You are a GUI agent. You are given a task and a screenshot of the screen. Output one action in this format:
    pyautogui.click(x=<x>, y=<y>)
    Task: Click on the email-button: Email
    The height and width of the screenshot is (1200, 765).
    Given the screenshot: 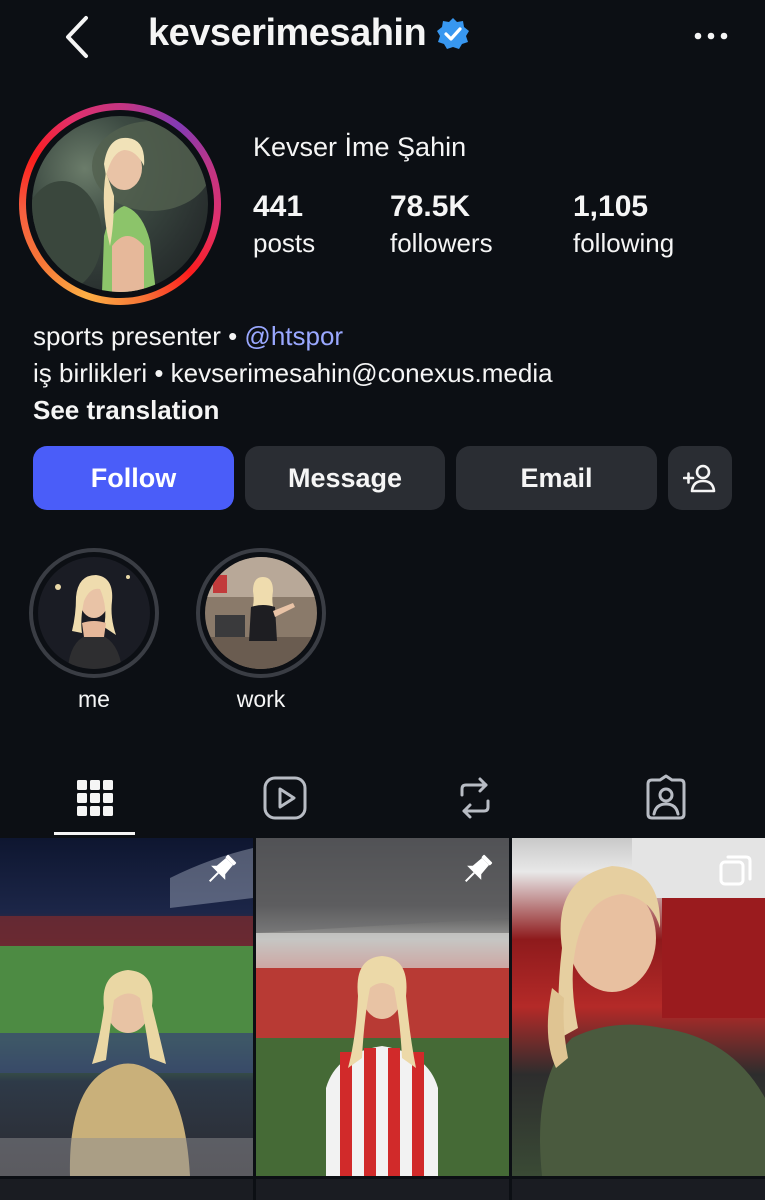 What is the action you would take?
    pyautogui.click(x=556, y=478)
    